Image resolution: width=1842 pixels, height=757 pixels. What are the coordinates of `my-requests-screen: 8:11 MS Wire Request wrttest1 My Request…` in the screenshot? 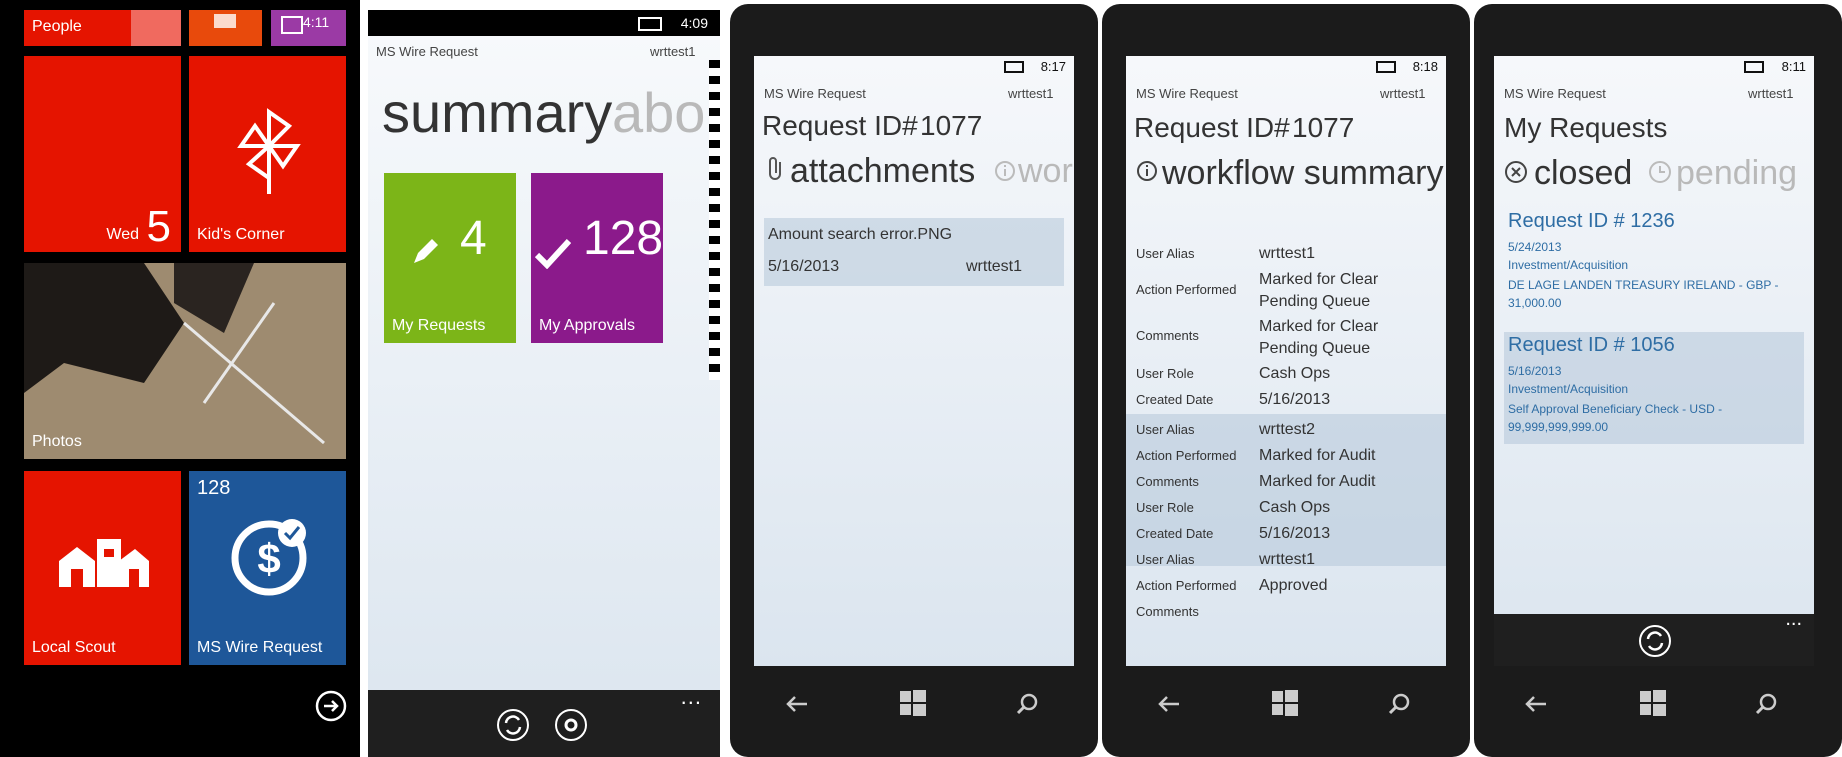 It's located at (1654, 361).